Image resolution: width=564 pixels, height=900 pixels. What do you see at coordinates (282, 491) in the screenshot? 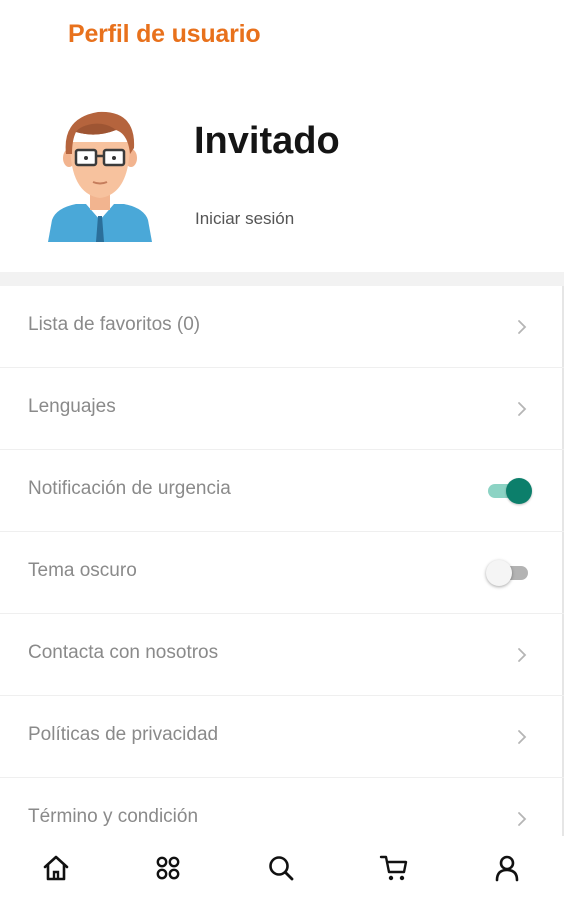
I see `menu-item-urgent-notifications: Notificación de urgencia` at bounding box center [282, 491].